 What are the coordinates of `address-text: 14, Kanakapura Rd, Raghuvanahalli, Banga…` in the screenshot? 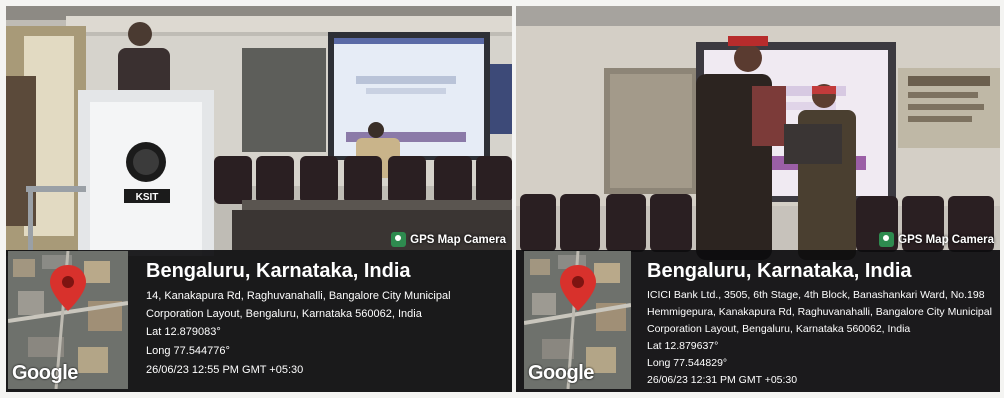 It's located at (298, 305).